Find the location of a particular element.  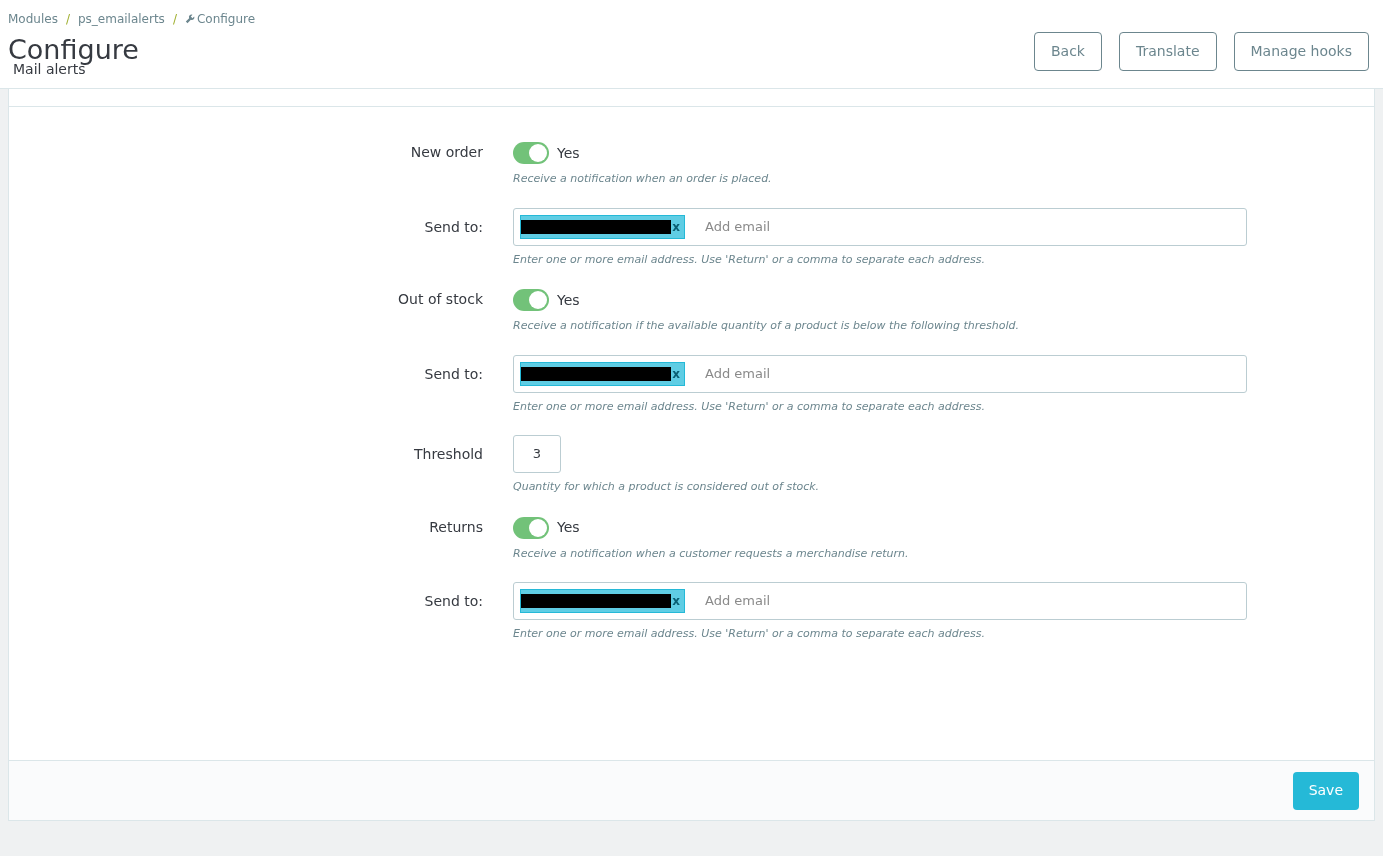

field-label: Returns is located at coordinates (455, 527).